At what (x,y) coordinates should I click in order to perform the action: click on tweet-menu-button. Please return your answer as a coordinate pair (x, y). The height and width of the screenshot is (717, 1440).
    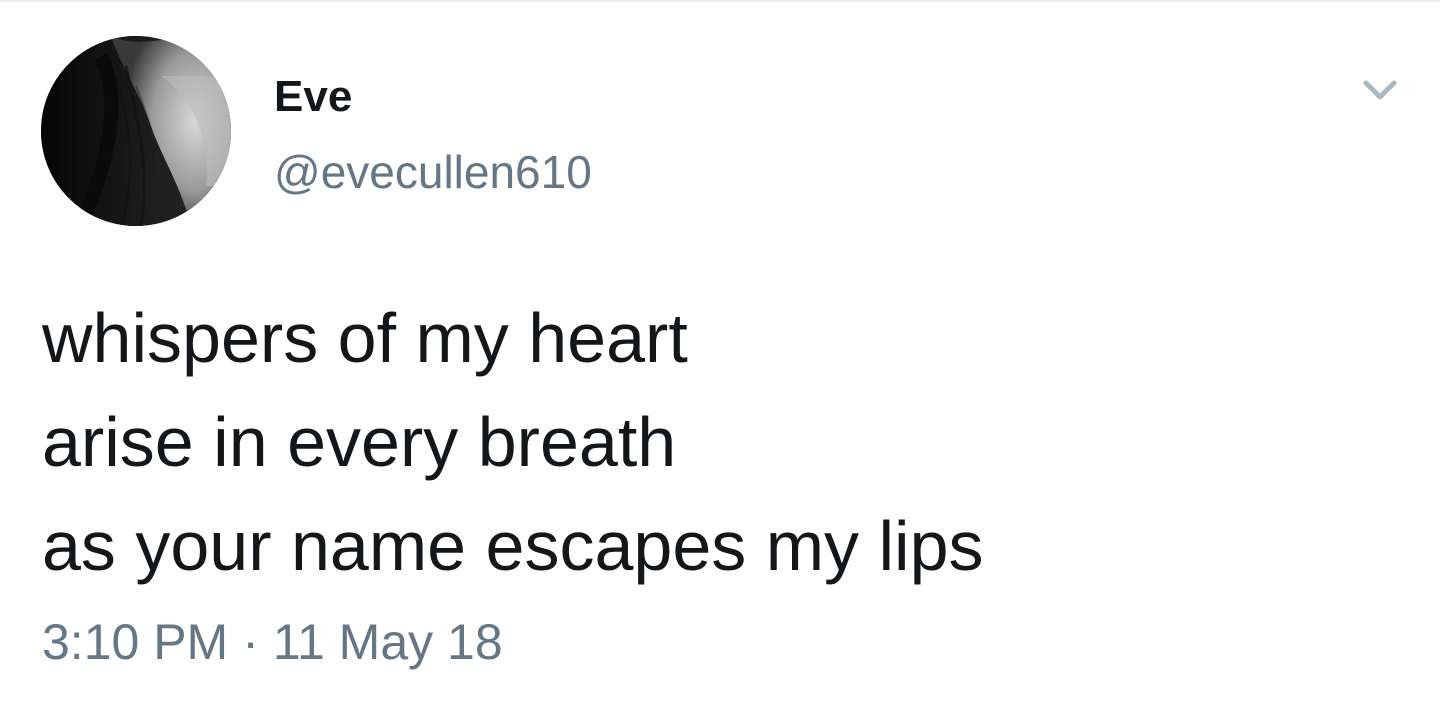
    Looking at the image, I should click on (1380, 90).